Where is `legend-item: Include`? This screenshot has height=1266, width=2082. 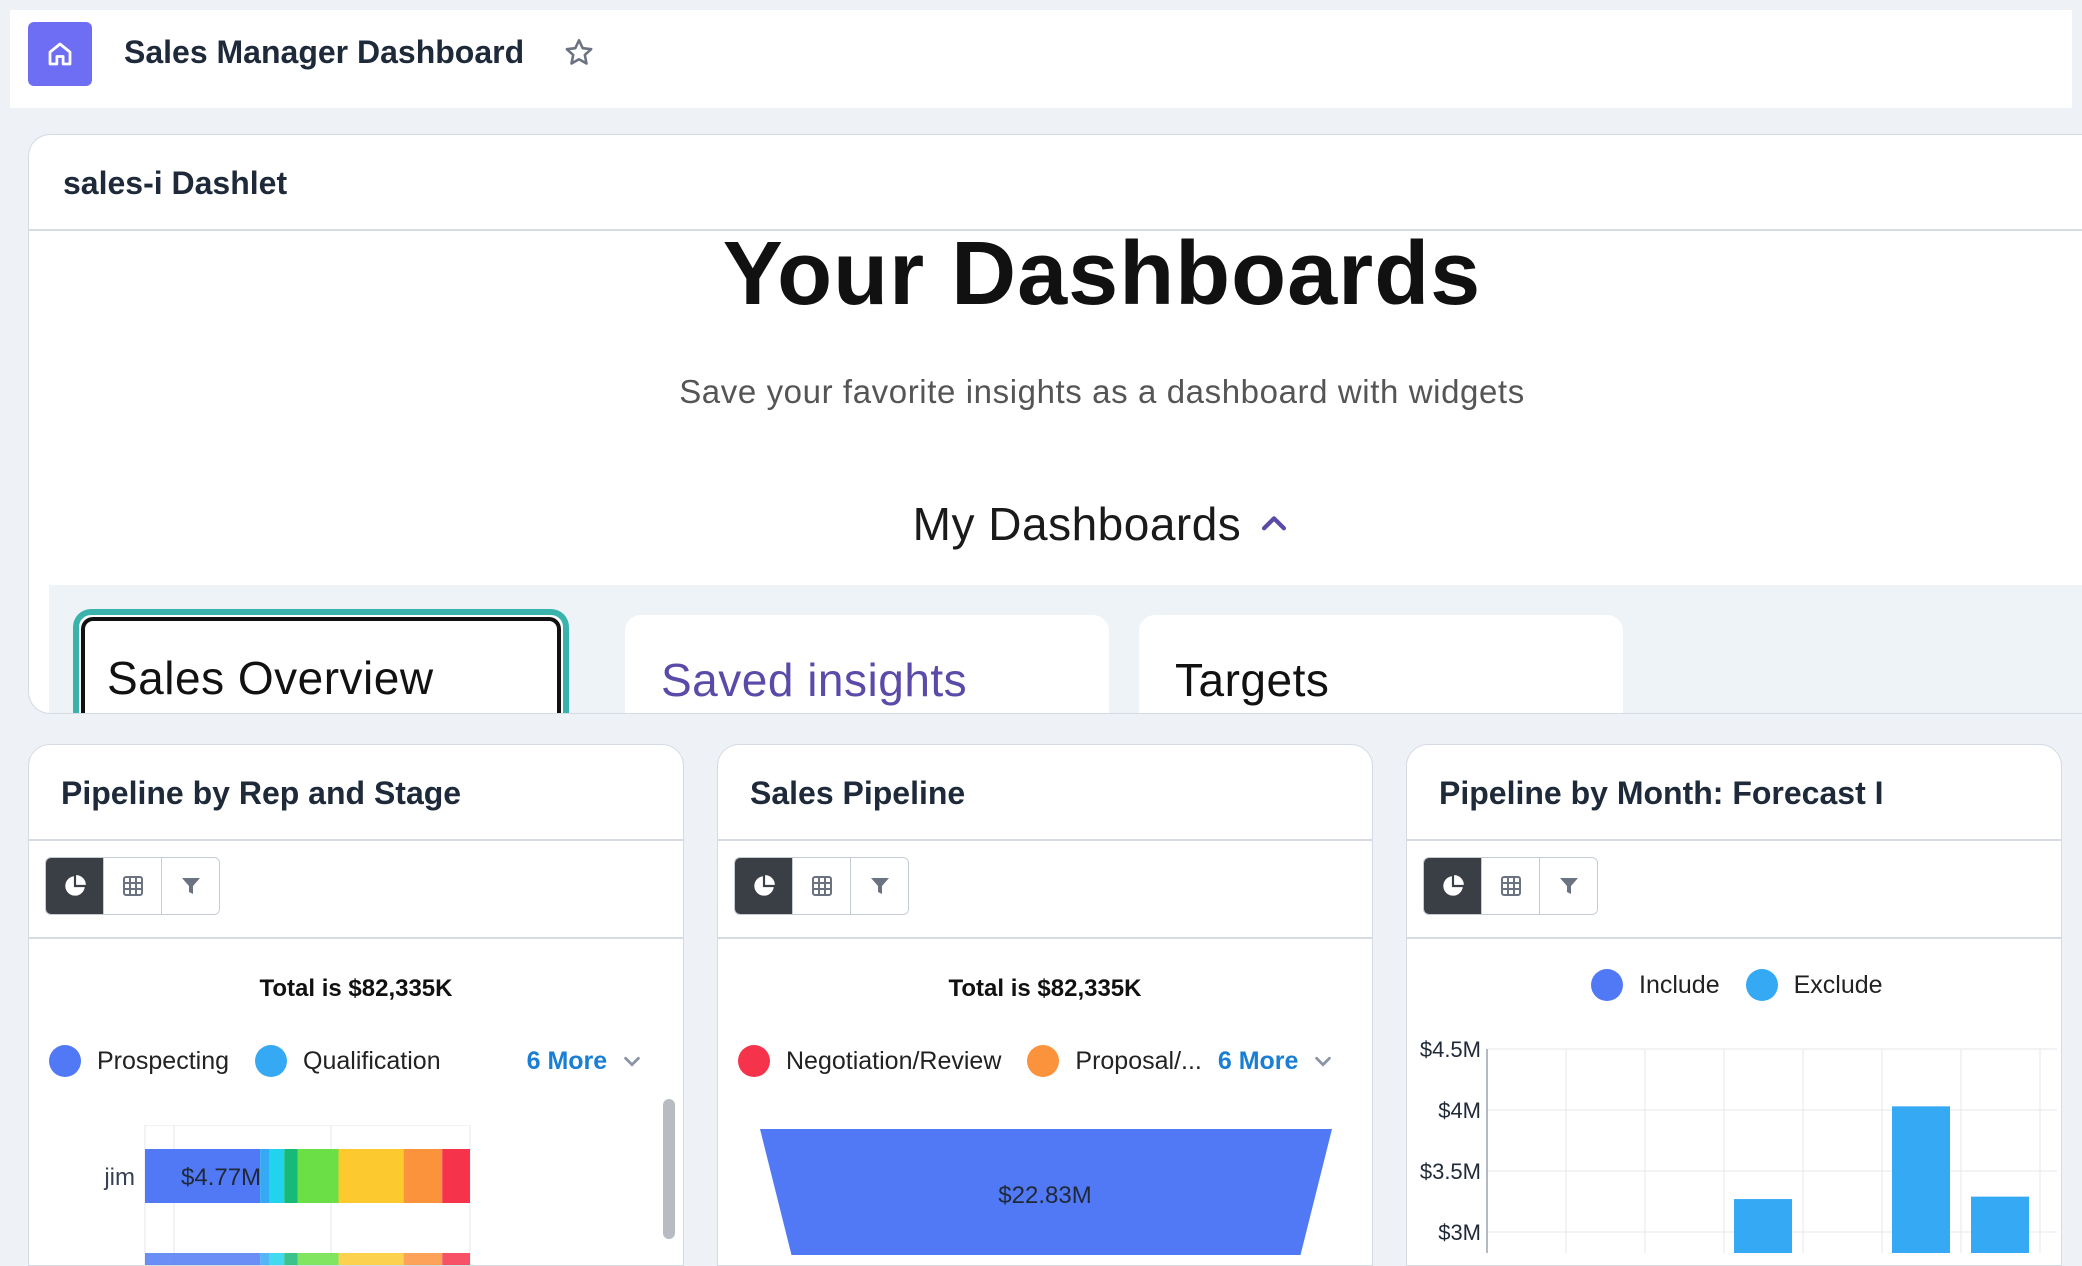
legend-item: Include is located at coordinates (1655, 985).